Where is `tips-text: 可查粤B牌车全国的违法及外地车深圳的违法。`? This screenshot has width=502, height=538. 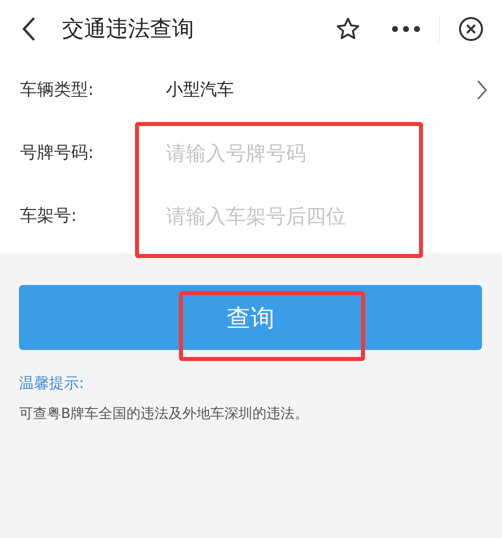
tips-text: 可查粤B牌车全国的违法及外地车深圳的违法。 is located at coordinates (164, 414).